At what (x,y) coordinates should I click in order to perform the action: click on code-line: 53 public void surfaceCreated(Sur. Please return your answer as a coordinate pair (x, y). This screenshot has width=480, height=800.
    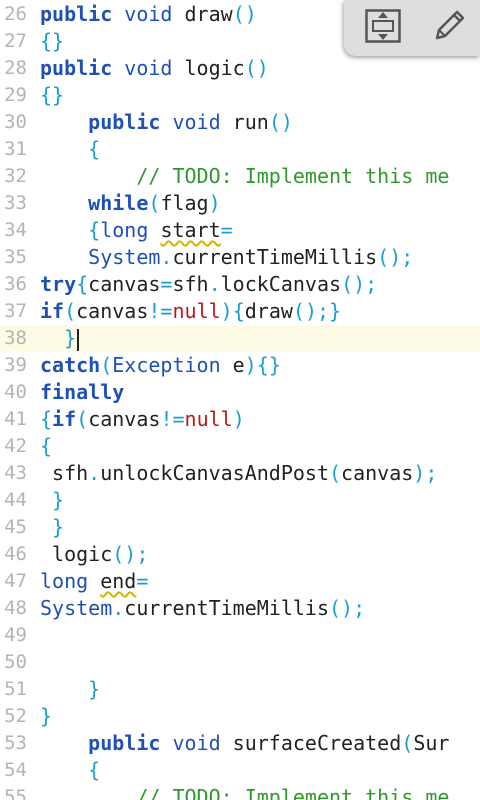
    Looking at the image, I should click on (240, 743).